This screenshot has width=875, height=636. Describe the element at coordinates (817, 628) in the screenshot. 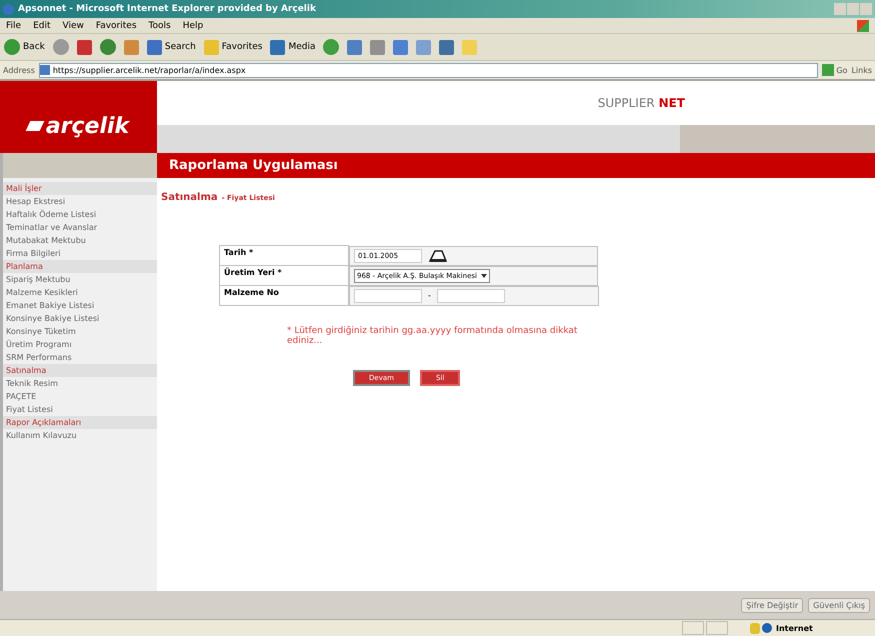

I see `security-zone: Internet` at that location.